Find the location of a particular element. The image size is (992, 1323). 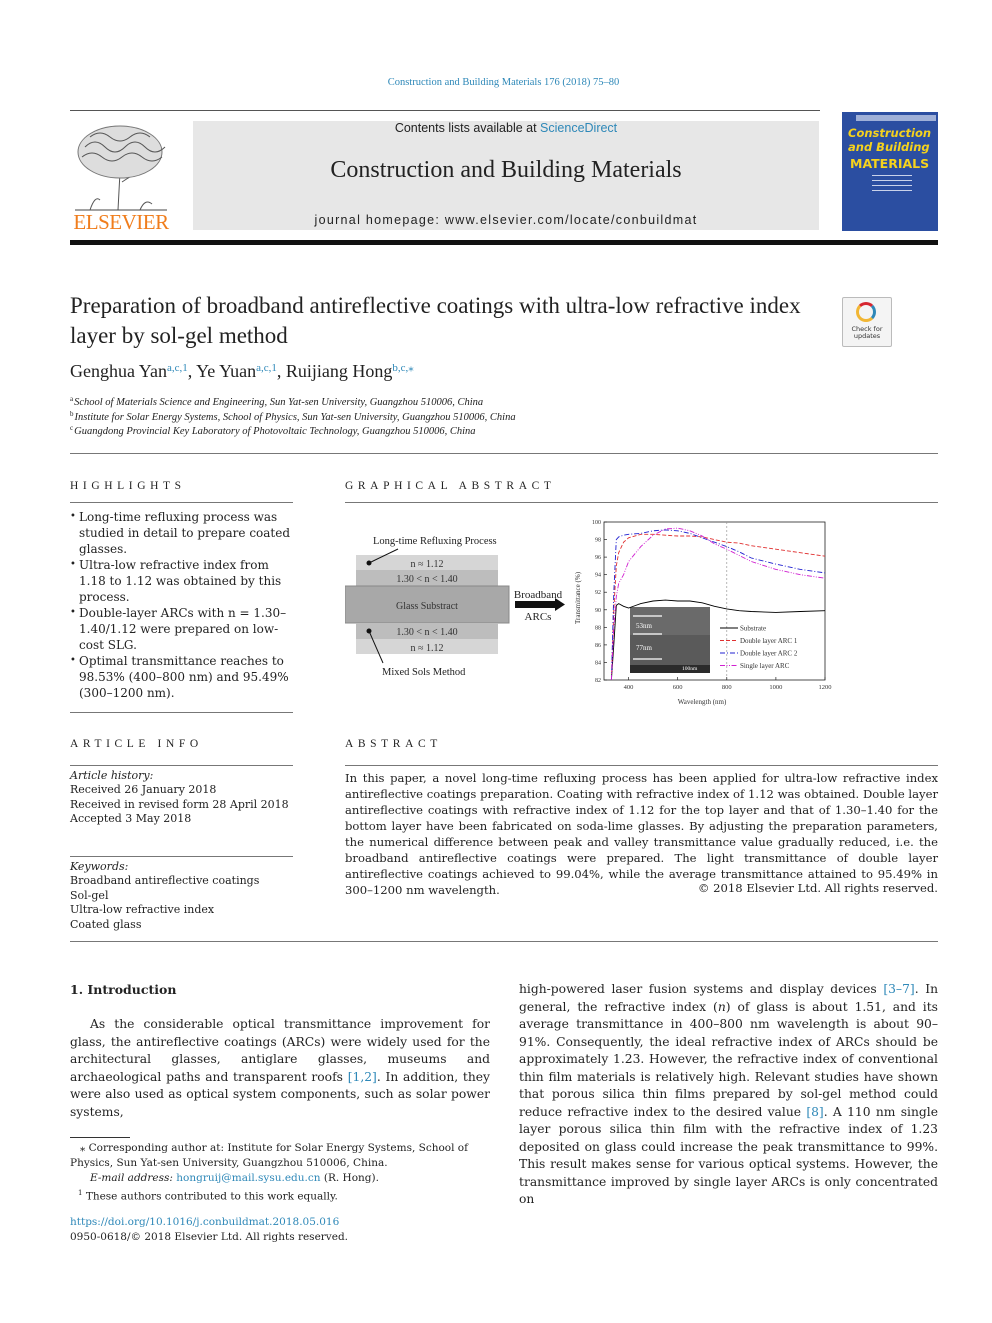

x-tick-label: 600 is located at coordinates (678, 687).